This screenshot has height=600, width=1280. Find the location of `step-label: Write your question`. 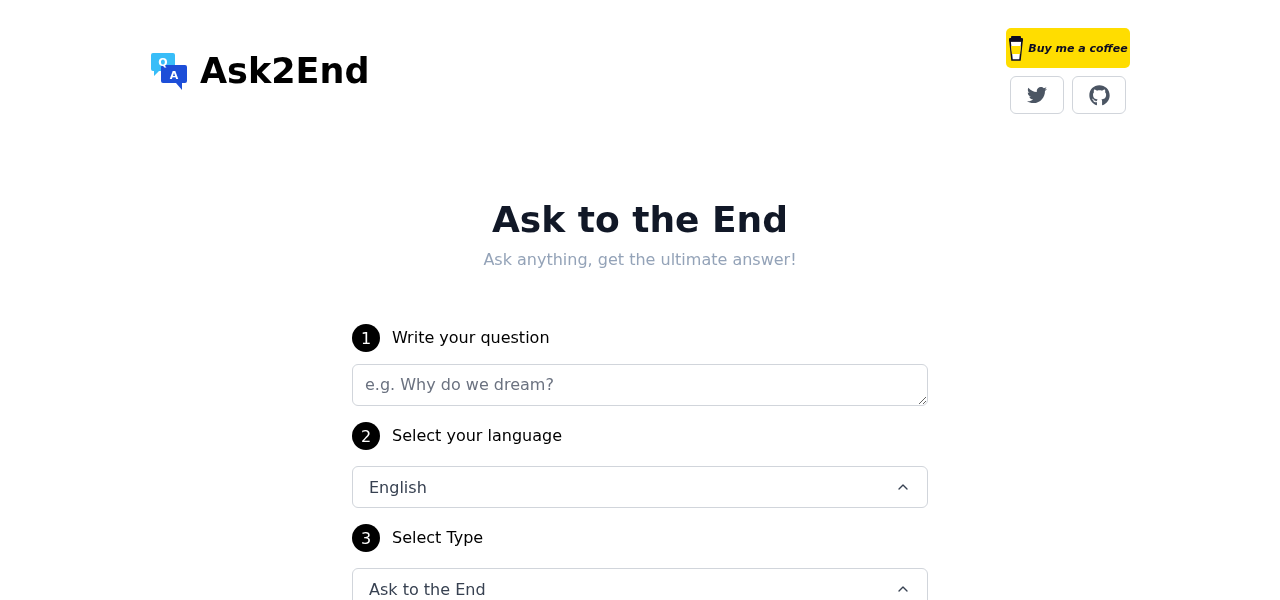

step-label: Write your question is located at coordinates (471, 338).